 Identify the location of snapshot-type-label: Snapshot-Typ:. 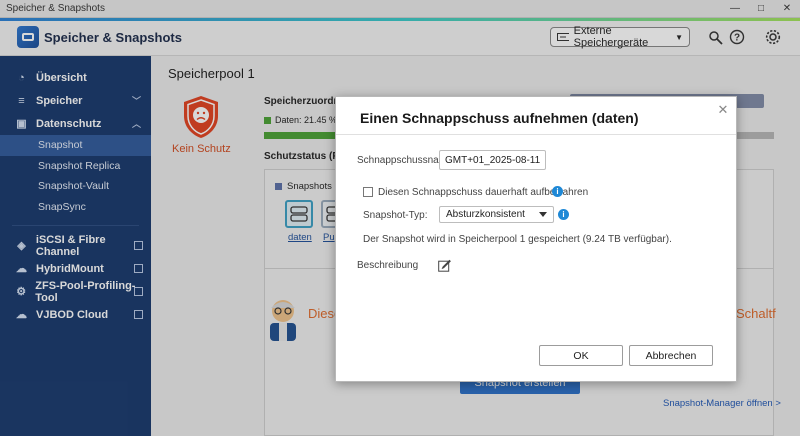
(395, 215).